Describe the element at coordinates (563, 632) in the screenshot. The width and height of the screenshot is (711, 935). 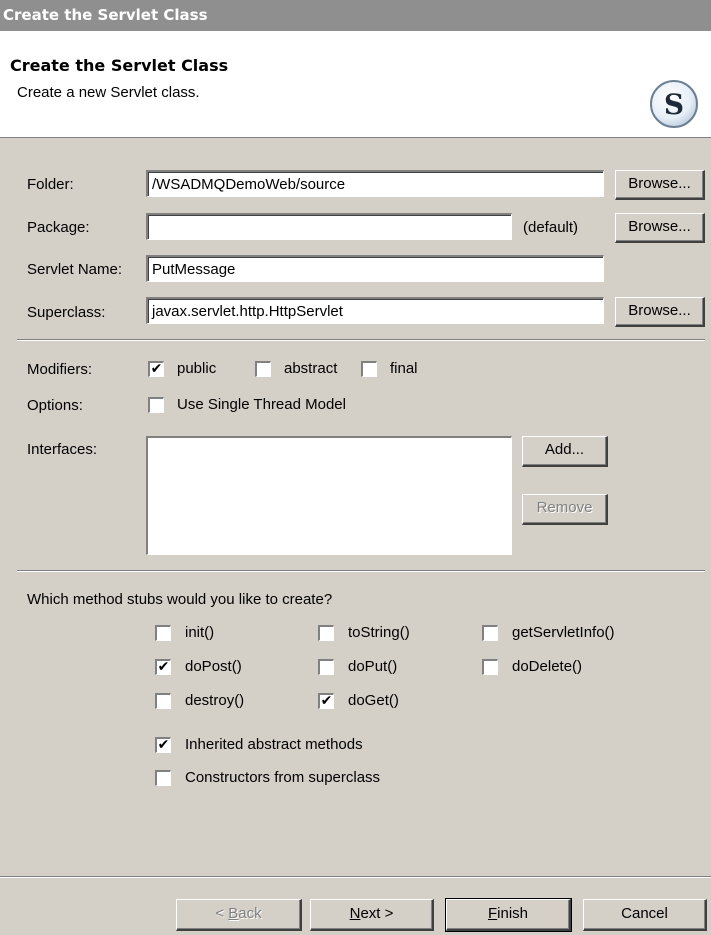
I see `getservletinfo-label: getServletInfo()` at that location.